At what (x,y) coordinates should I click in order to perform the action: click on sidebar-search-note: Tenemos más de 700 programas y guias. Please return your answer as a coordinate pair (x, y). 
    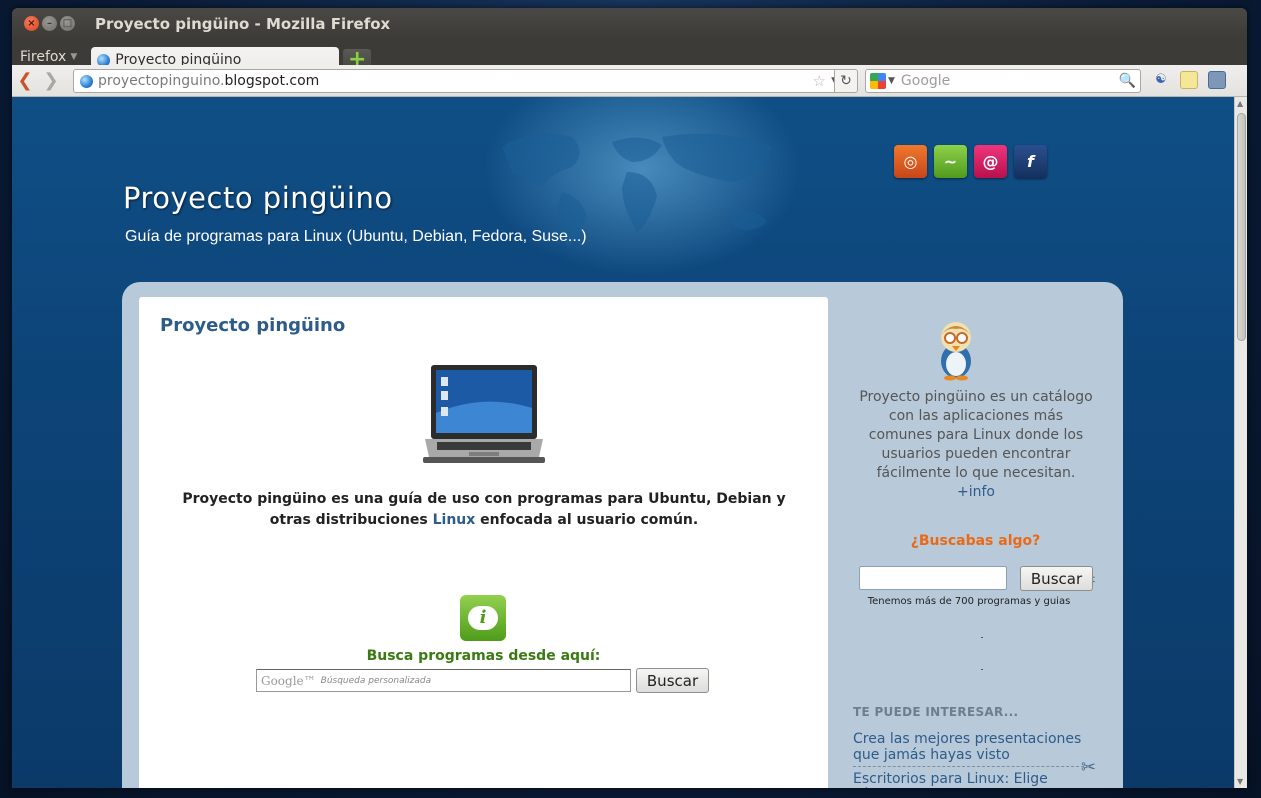
    Looking at the image, I should click on (969, 601).